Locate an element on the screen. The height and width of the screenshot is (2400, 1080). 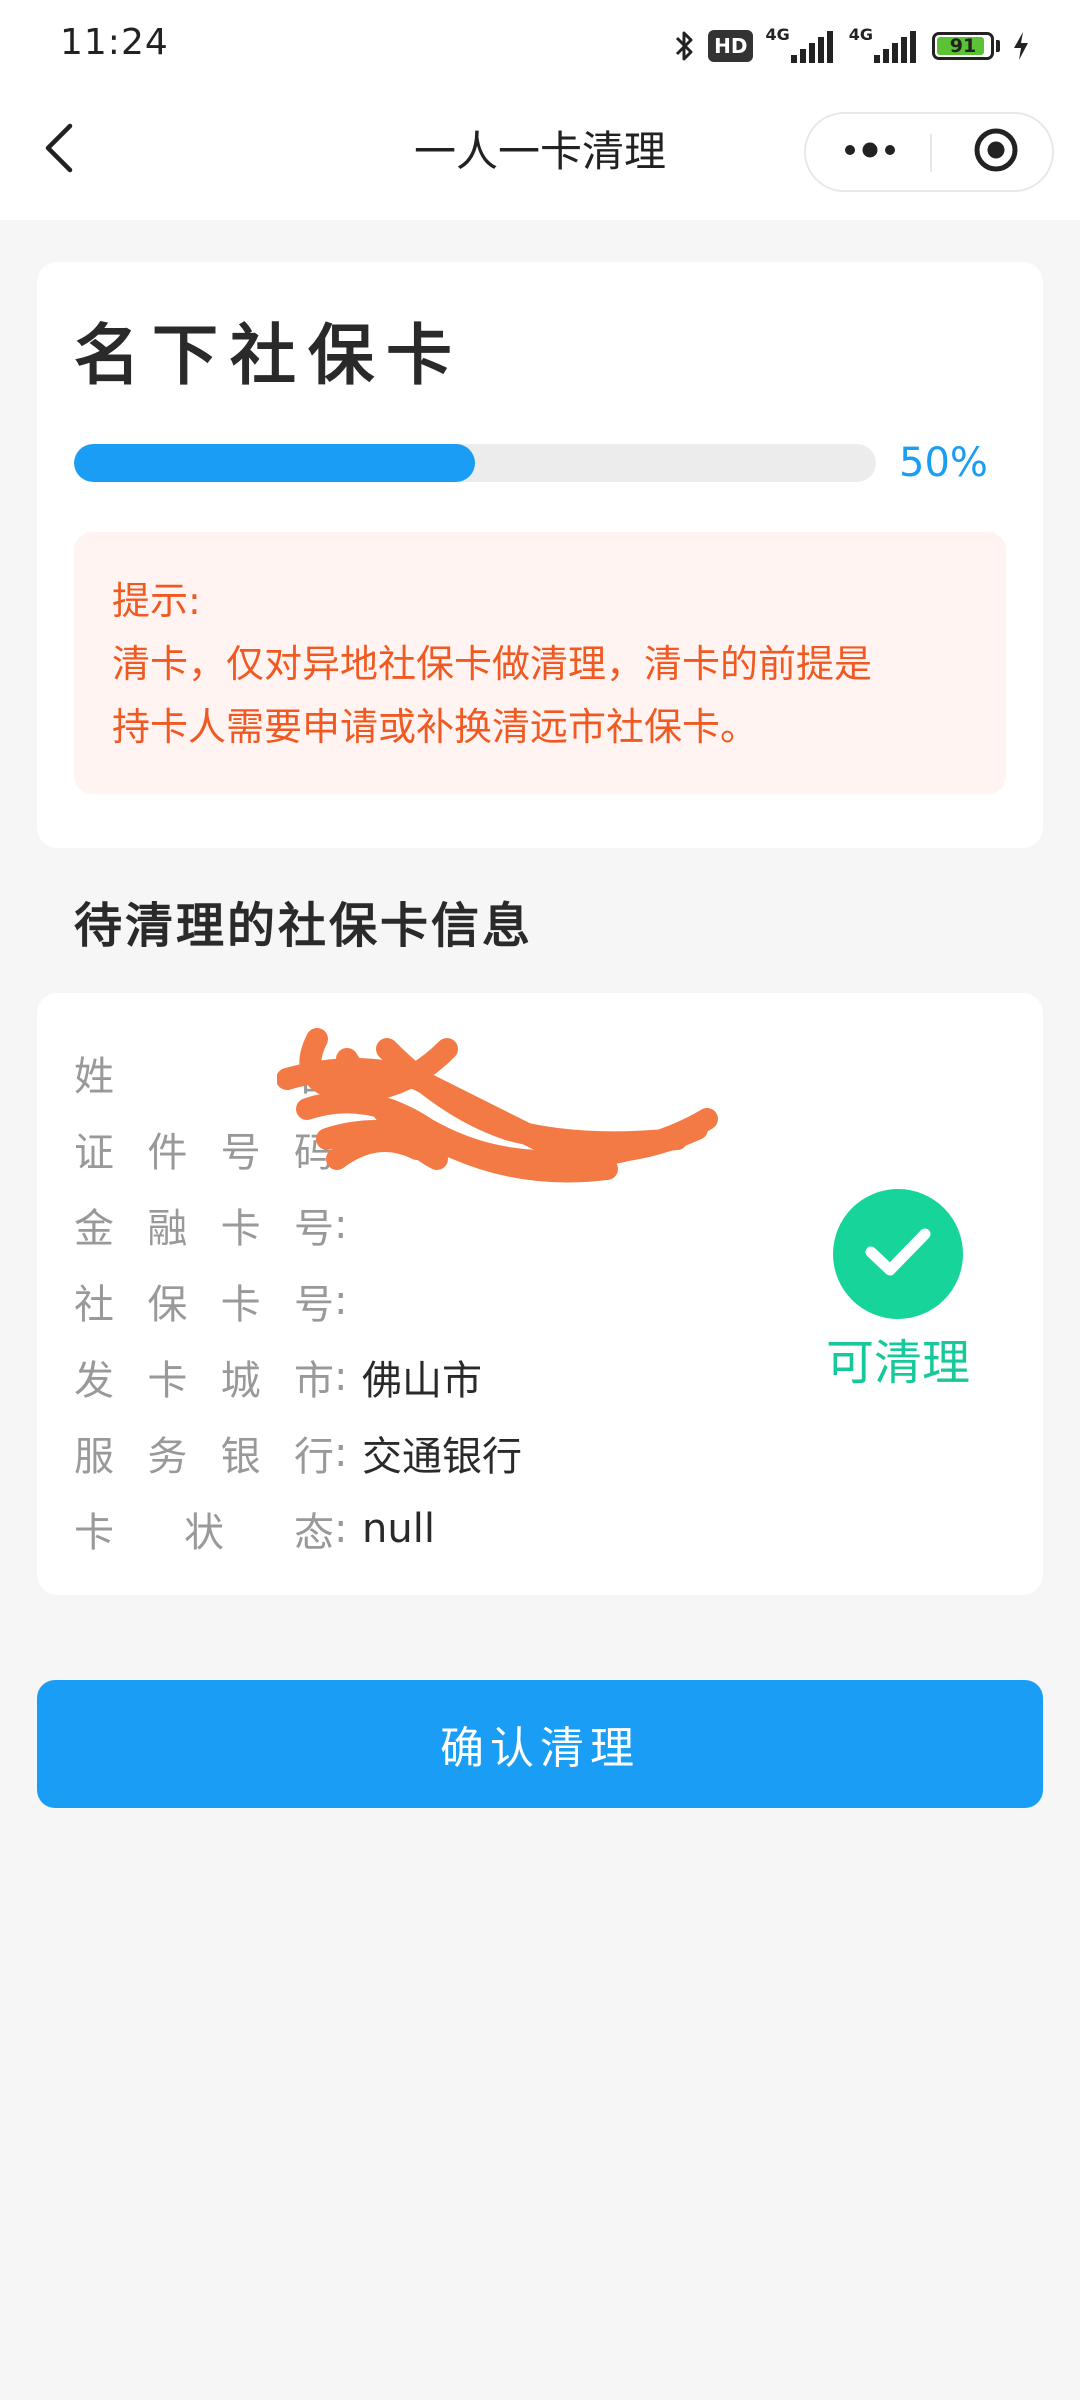
info-label-char: 证 is located at coordinates (94, 1153).